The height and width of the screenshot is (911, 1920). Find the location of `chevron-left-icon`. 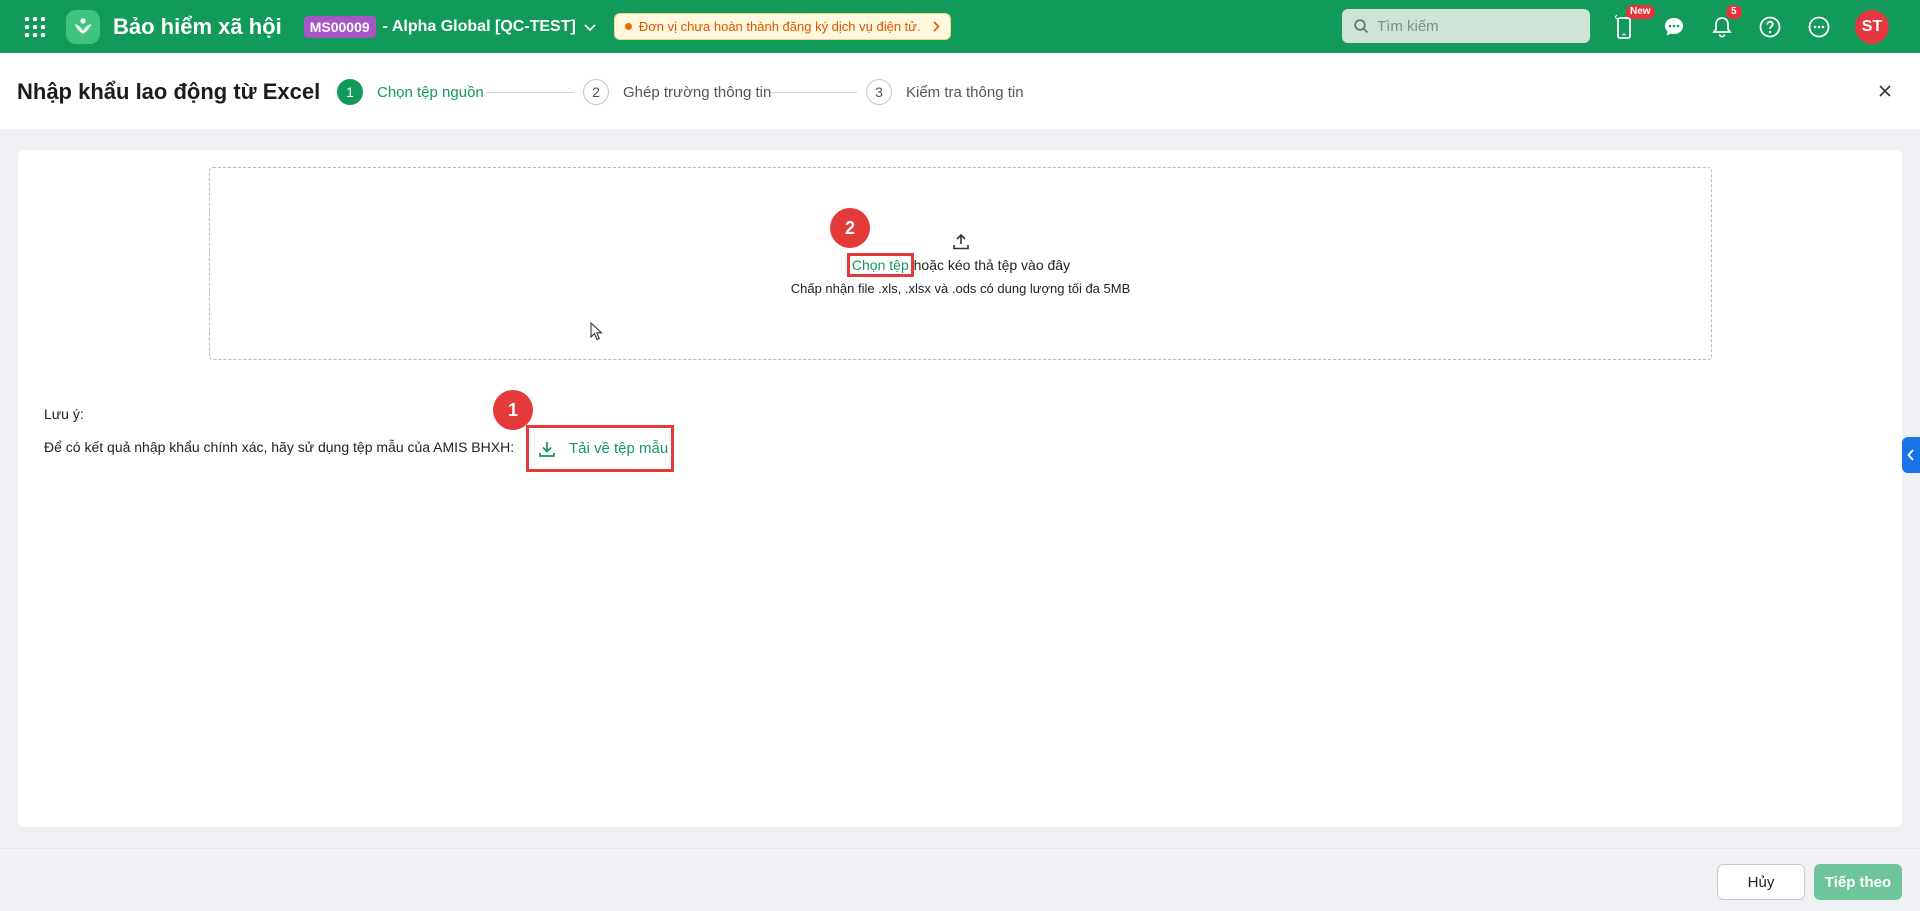

chevron-left-icon is located at coordinates (1910, 455).